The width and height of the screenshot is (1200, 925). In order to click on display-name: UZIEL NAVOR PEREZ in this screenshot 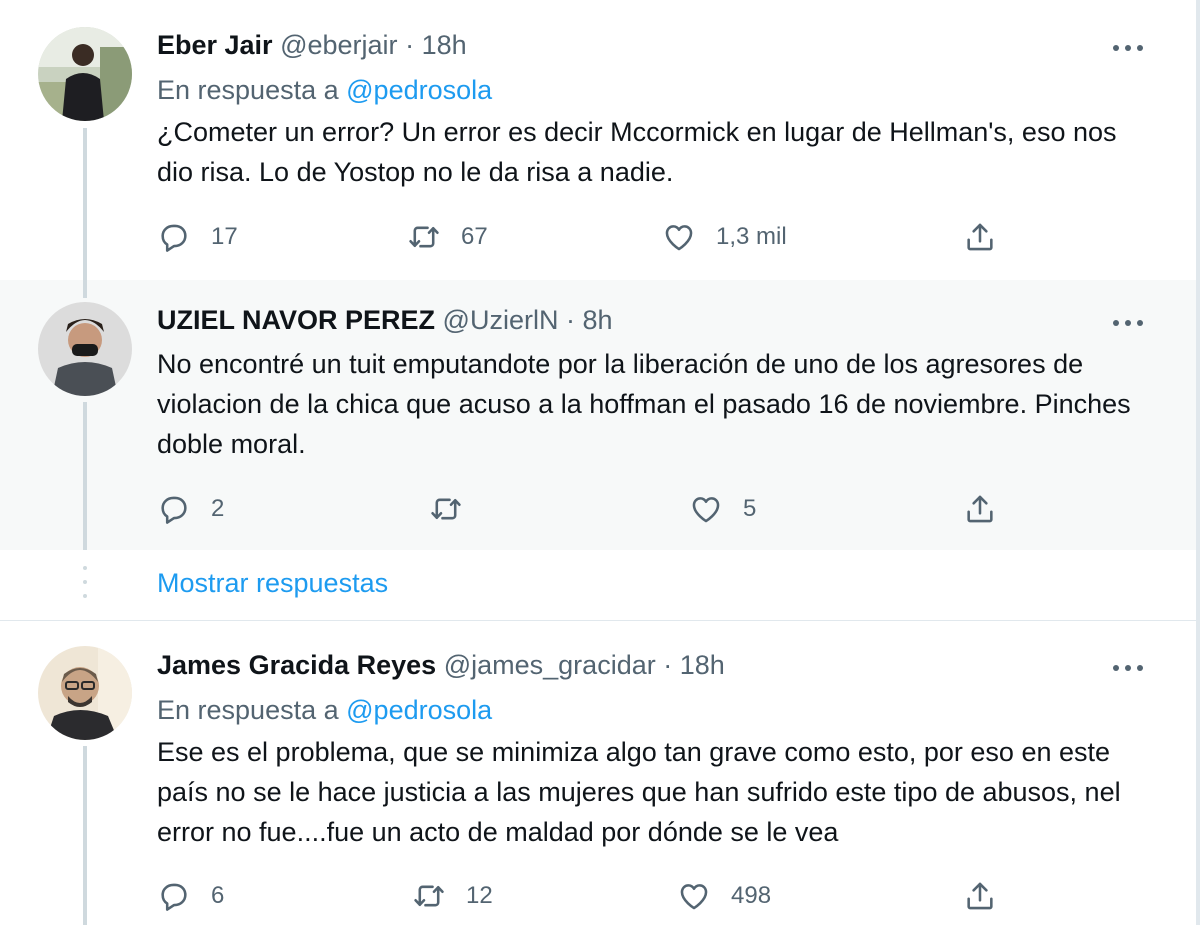, I will do `click(296, 320)`.